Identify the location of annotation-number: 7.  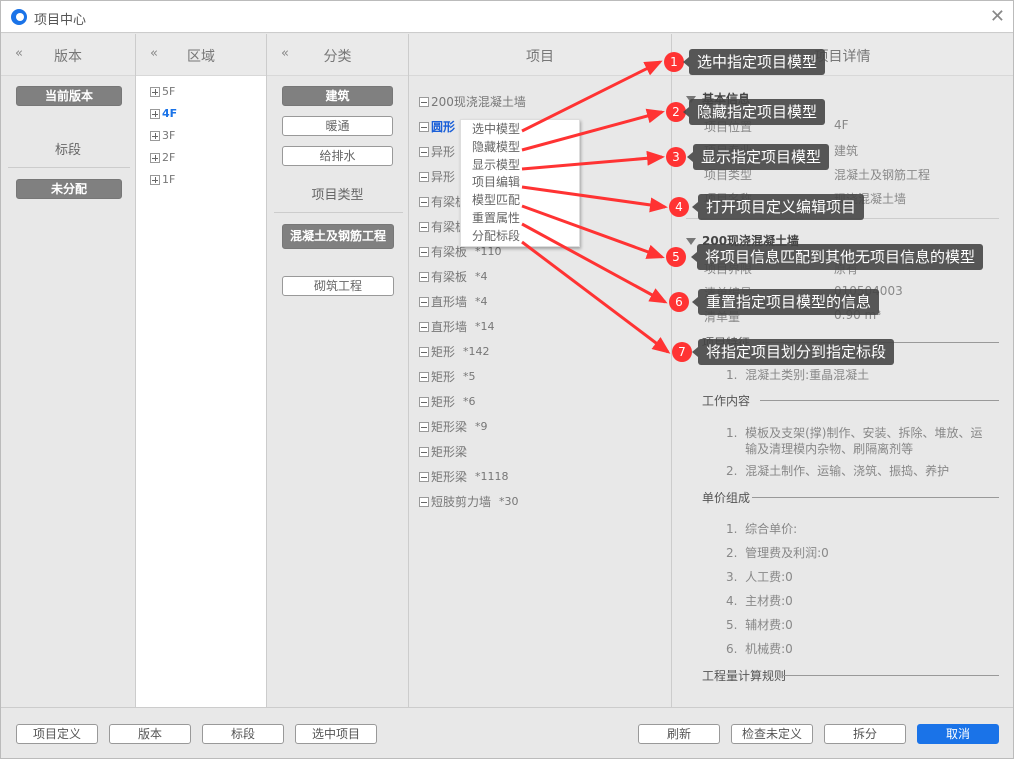
(682, 352).